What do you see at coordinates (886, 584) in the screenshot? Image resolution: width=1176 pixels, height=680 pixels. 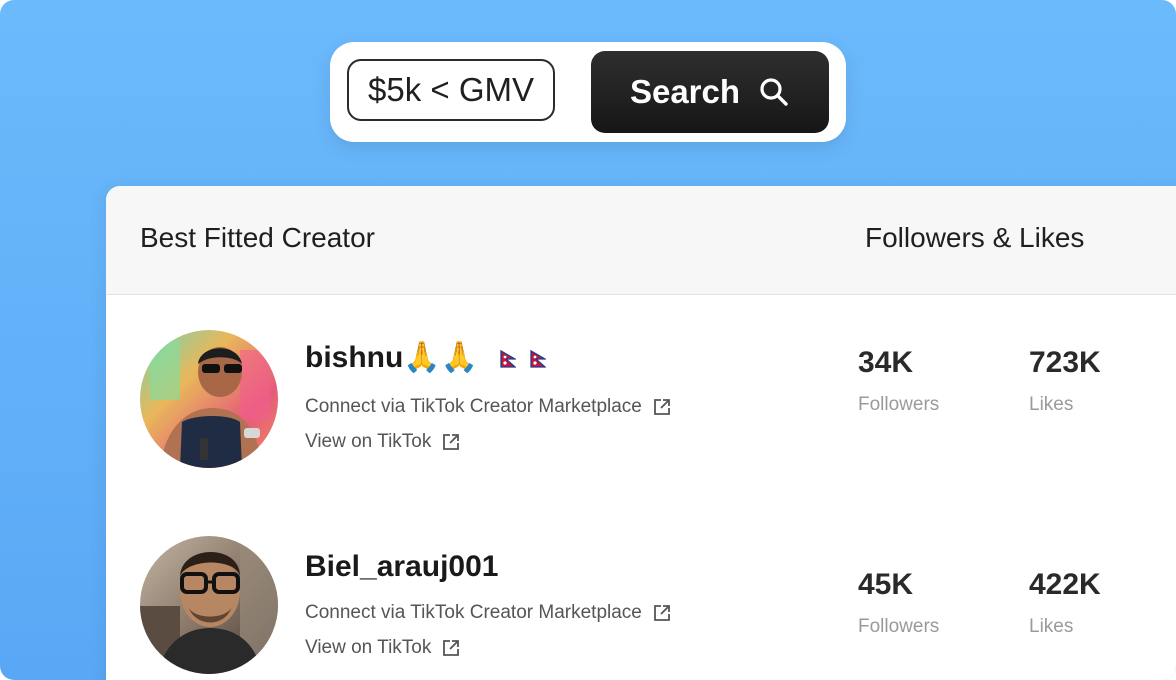 I see `followers-count: 45K` at bounding box center [886, 584].